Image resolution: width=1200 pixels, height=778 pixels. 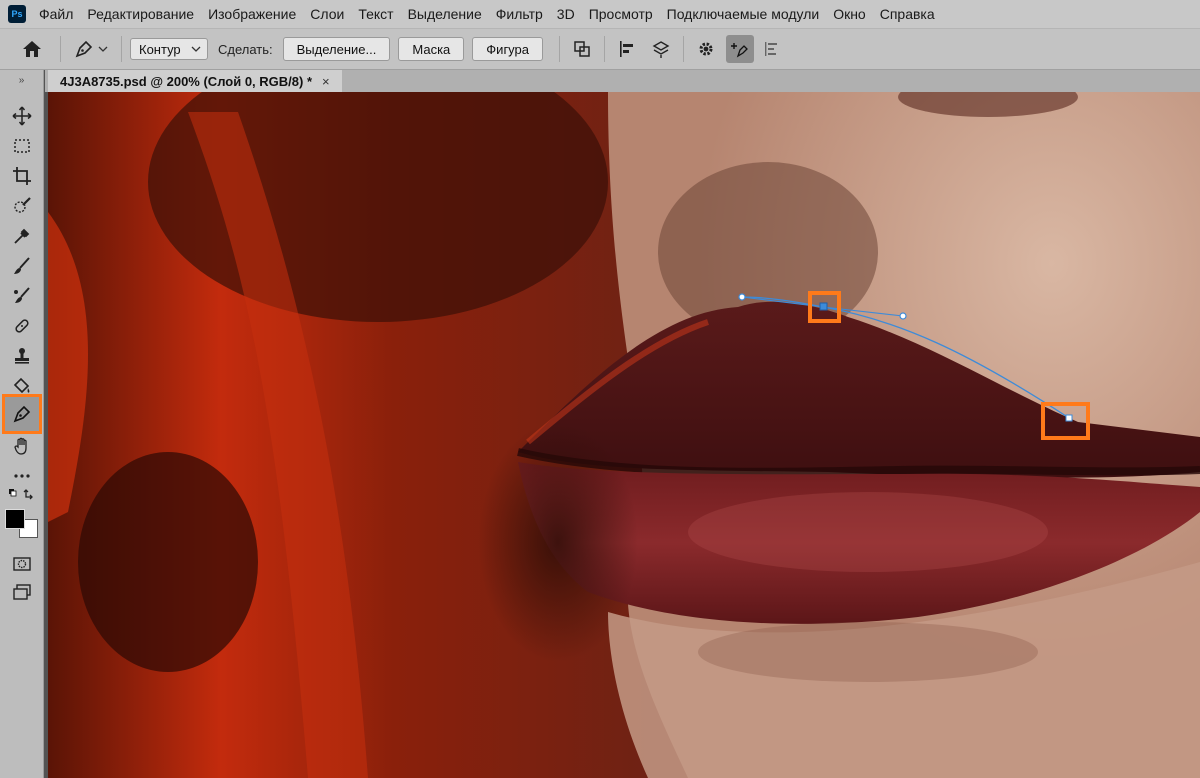 I want to click on path-arrangement-icon, so click(x=661, y=49).